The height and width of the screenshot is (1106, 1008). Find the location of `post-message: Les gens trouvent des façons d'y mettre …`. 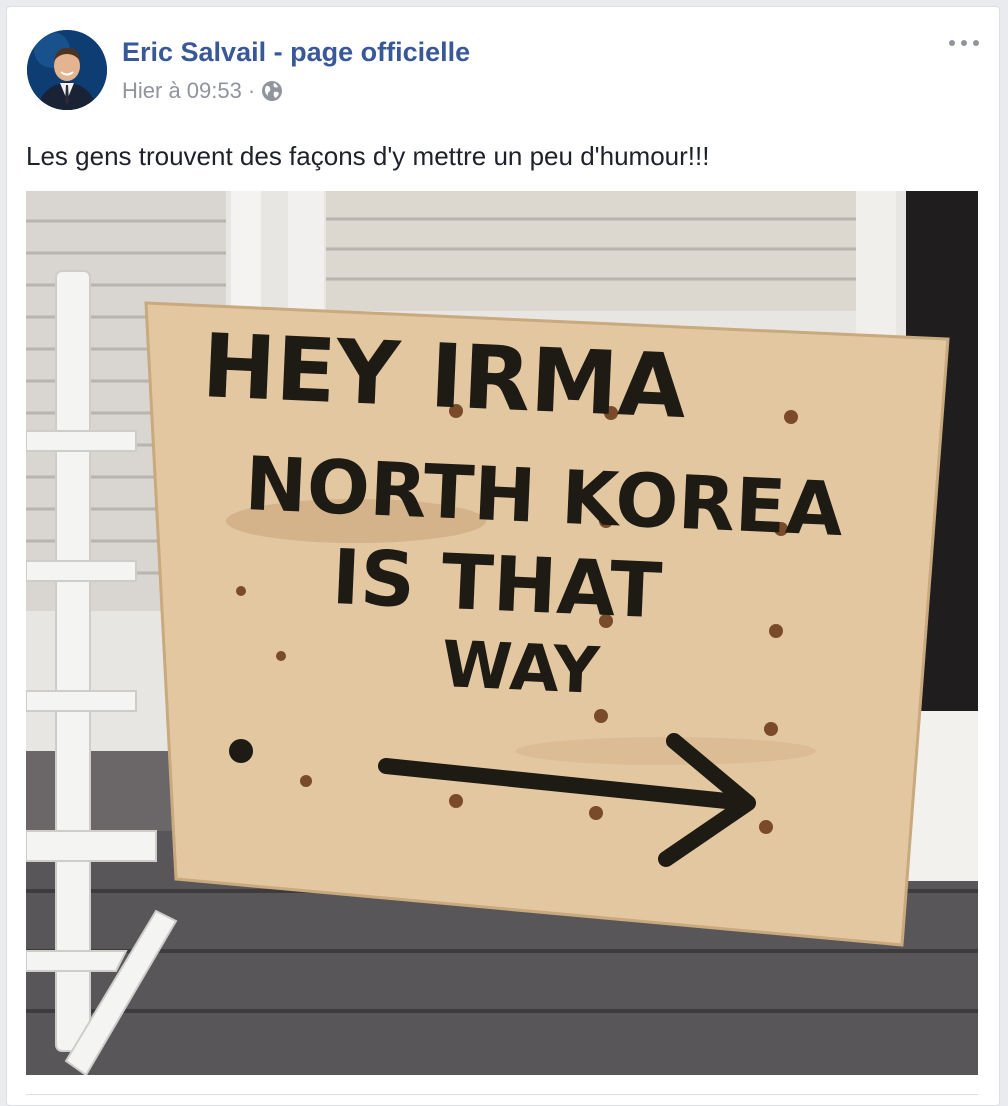

post-message: Les gens trouvent des façons d'y mettre … is located at coordinates (368, 156).